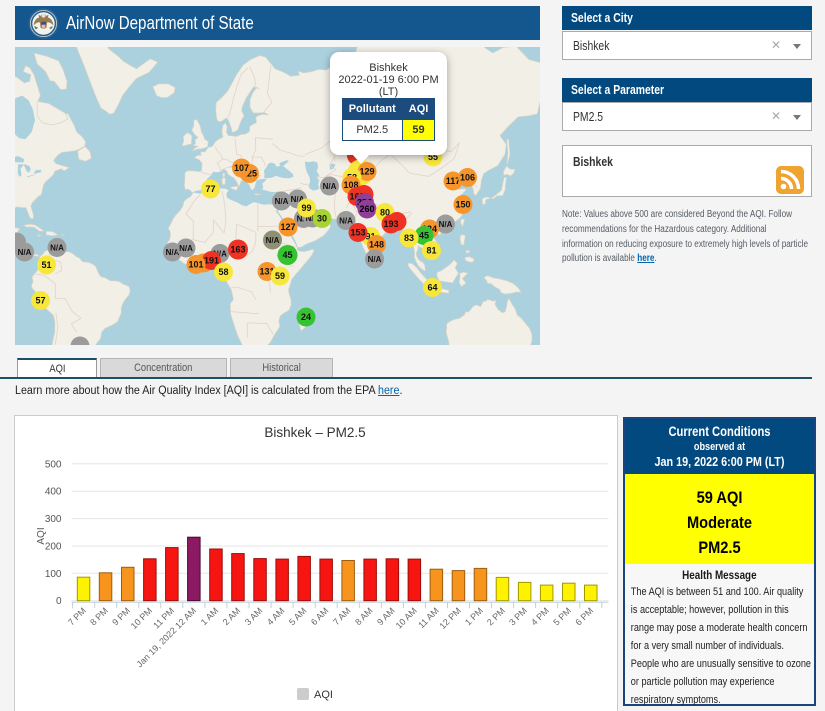 Image resolution: width=825 pixels, height=711 pixels. I want to click on svg-text: 2 AM, so click(232, 617).